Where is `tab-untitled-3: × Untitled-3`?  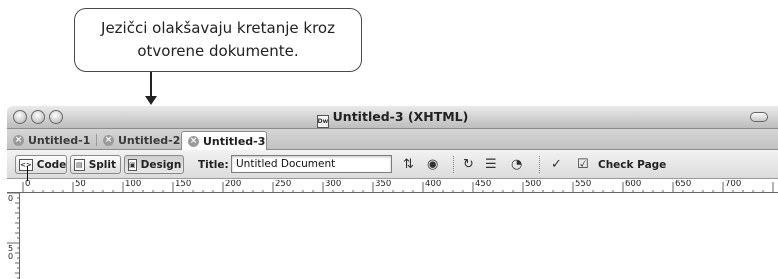
tab-untitled-3: × Untitled-3 is located at coordinates (224, 141).